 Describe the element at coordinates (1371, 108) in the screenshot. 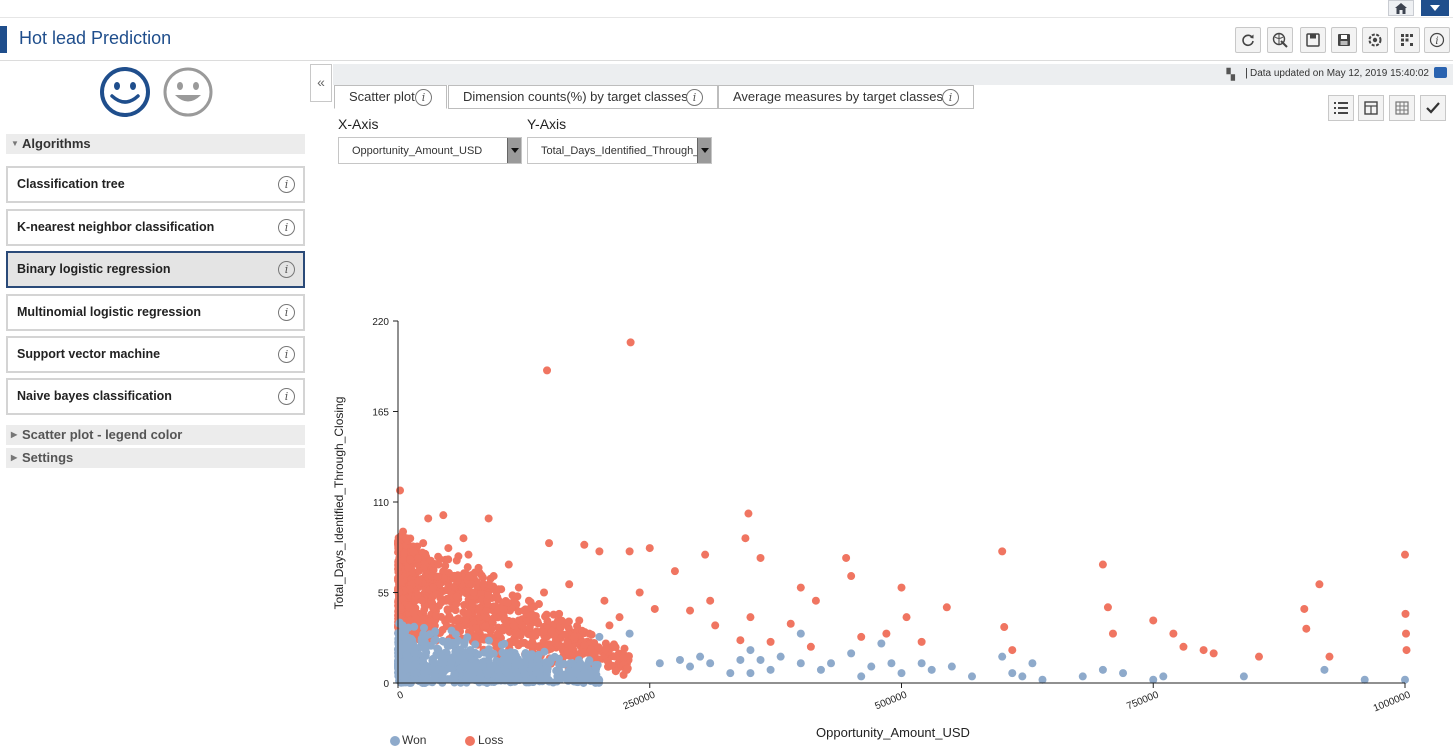

I see `filter-view-button` at that location.